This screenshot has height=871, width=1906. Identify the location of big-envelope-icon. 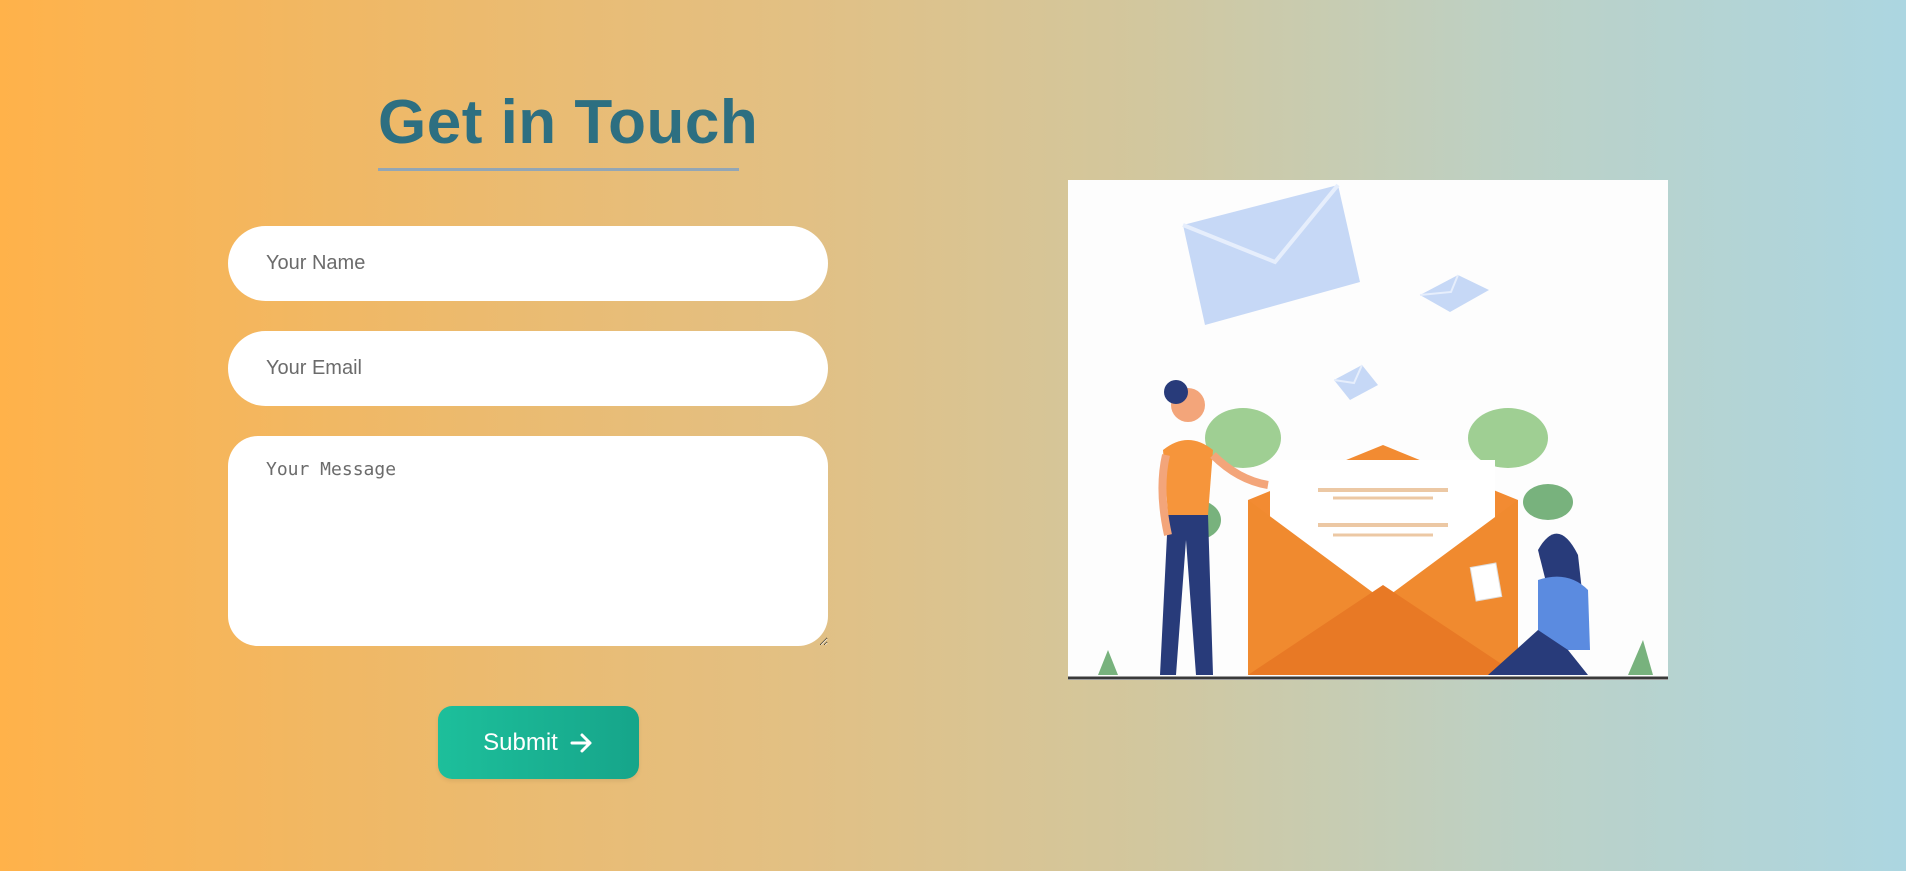
(1383, 560).